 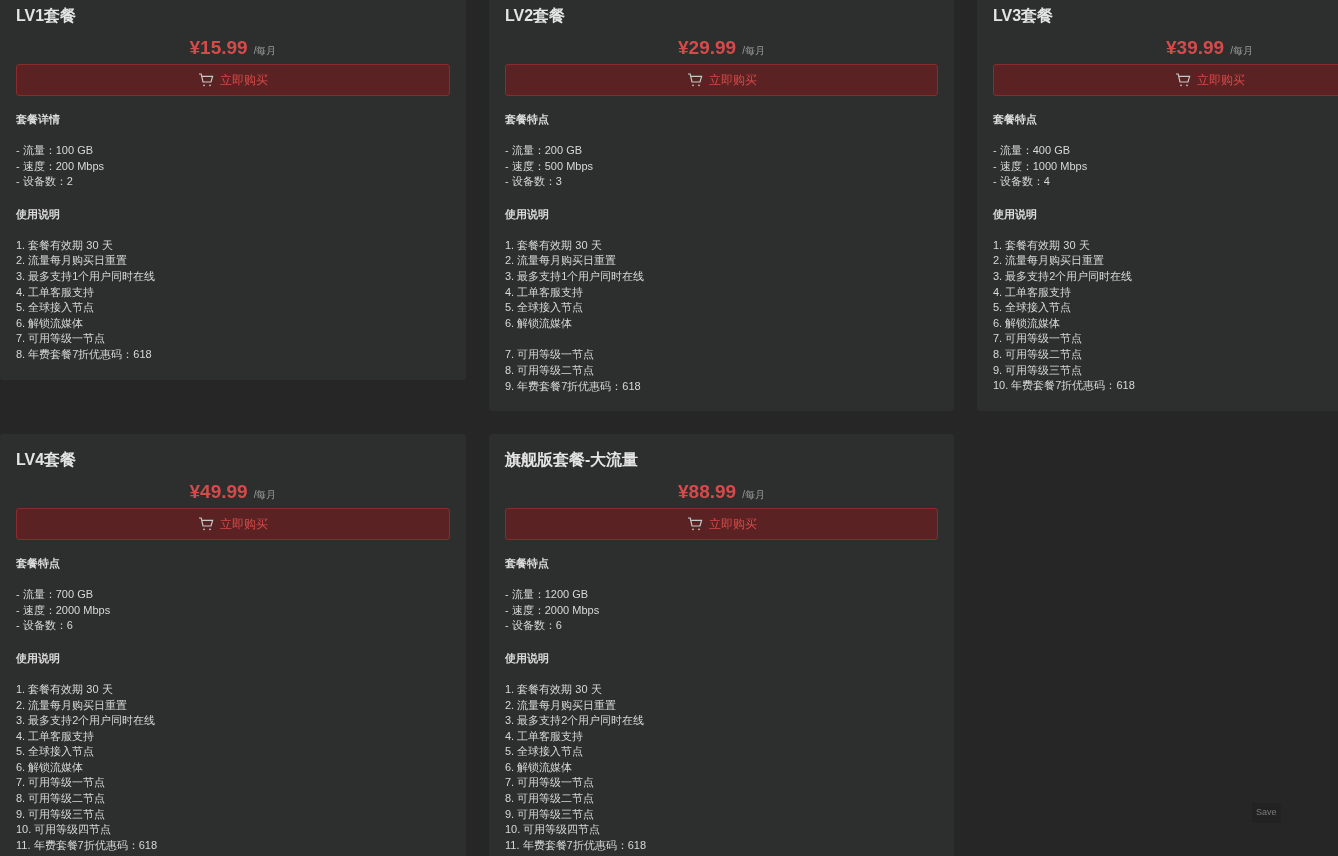 I want to click on feature-line: - 流量：200 GB, so click(x=544, y=150).